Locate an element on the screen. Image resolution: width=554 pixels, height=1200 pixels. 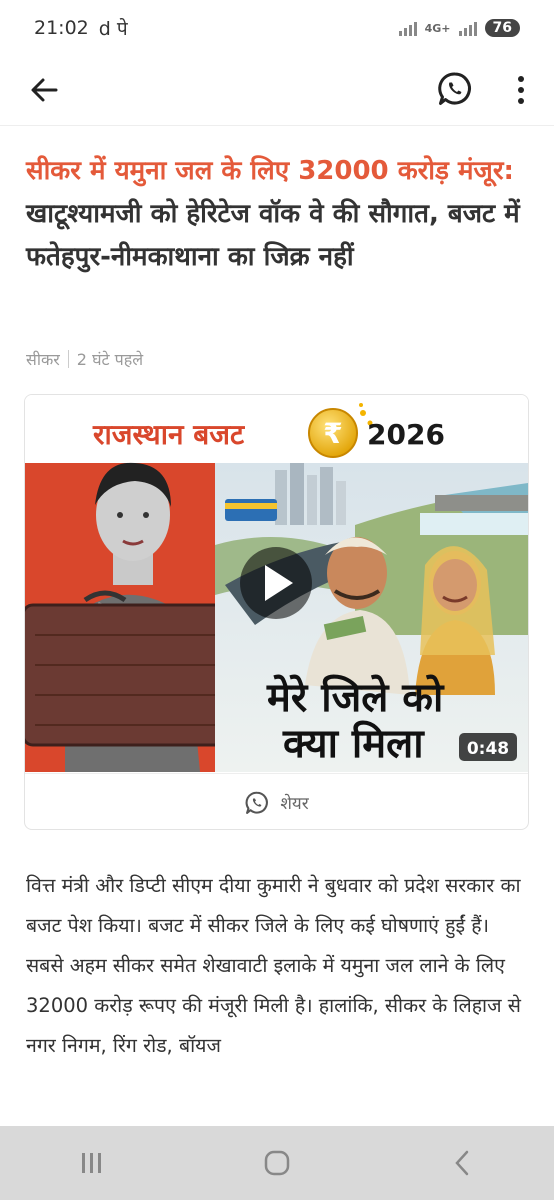
status-right: 4G+ 76 is located at coordinates (459, 28).